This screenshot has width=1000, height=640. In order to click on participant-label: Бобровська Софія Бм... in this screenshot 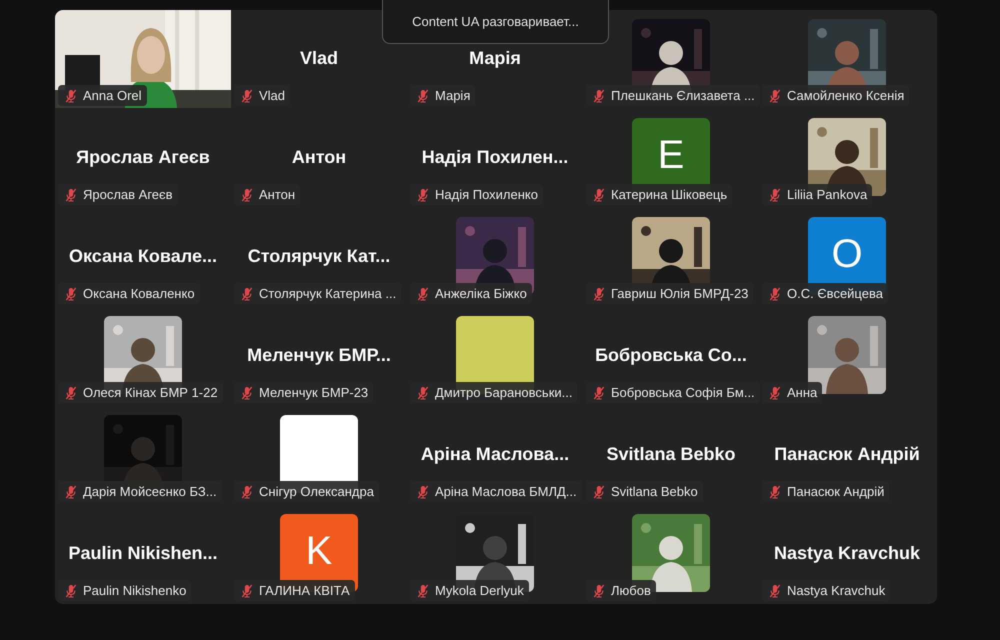, I will do `click(683, 392)`.